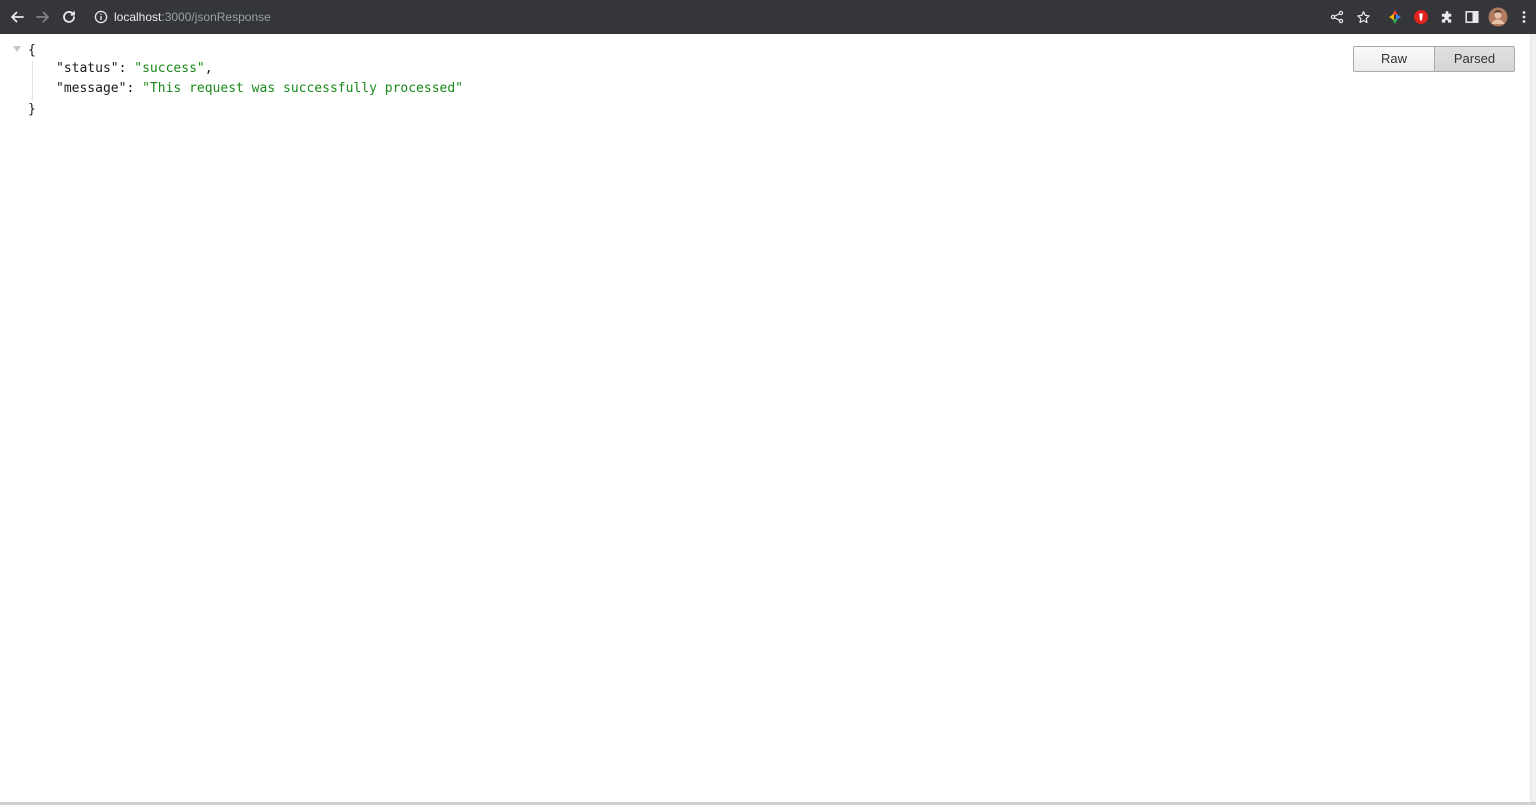 The image size is (1536, 805). I want to click on url-text: localhost:3000/jsonResponse, so click(192, 17).